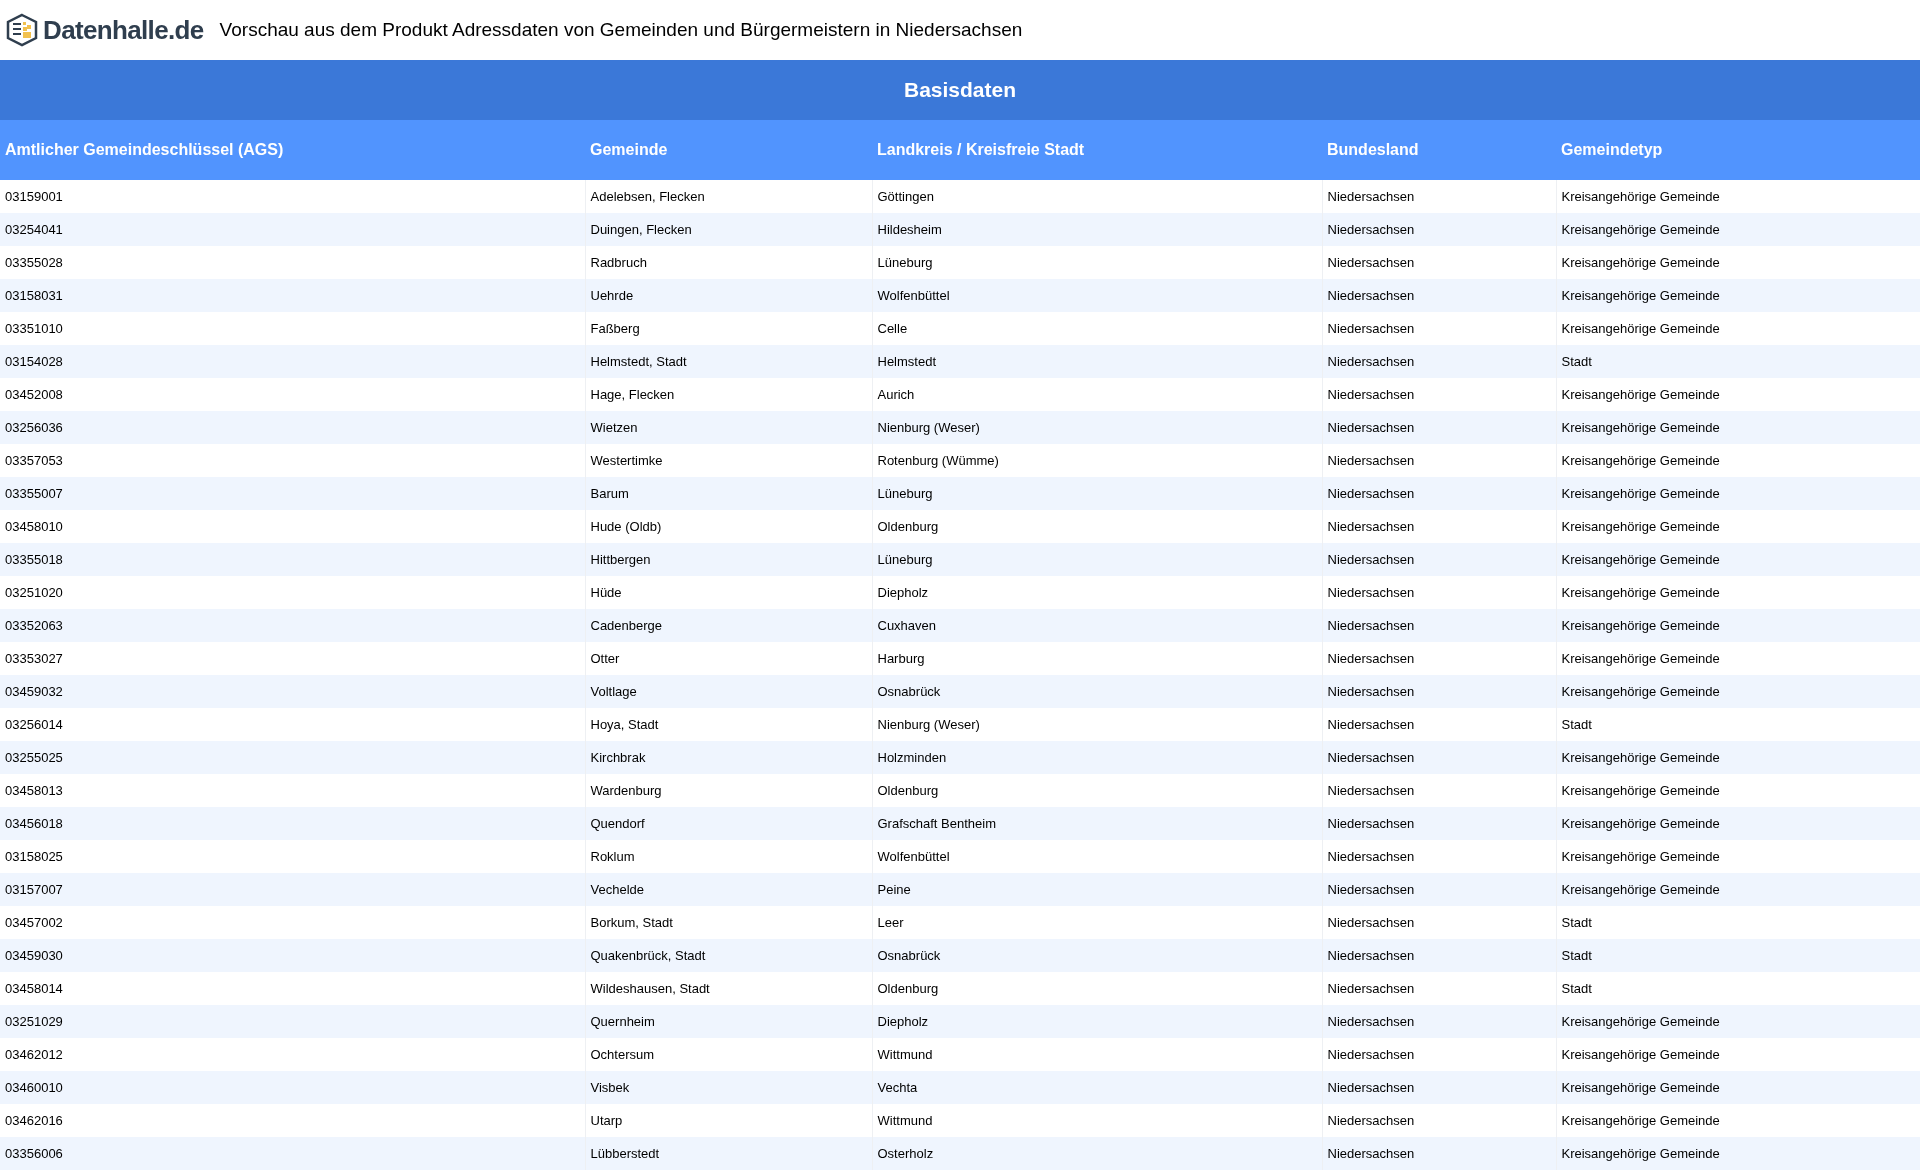 The height and width of the screenshot is (1170, 1920). Describe the element at coordinates (292, 1054) in the screenshot. I see `table-cell: 03462012` at that location.